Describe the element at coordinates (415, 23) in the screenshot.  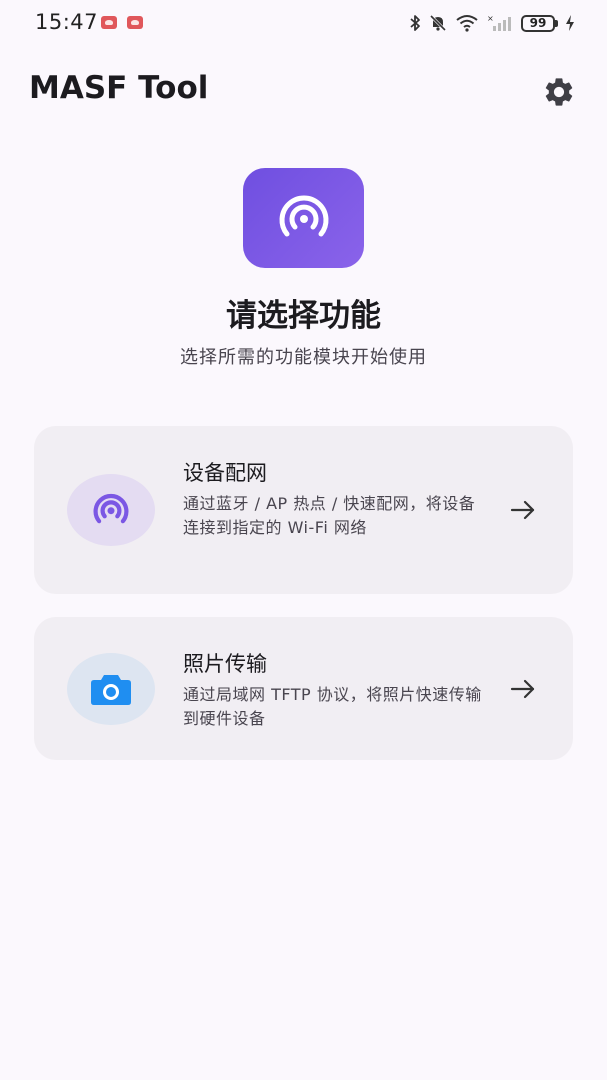
I see `bluetooth-icon` at that location.